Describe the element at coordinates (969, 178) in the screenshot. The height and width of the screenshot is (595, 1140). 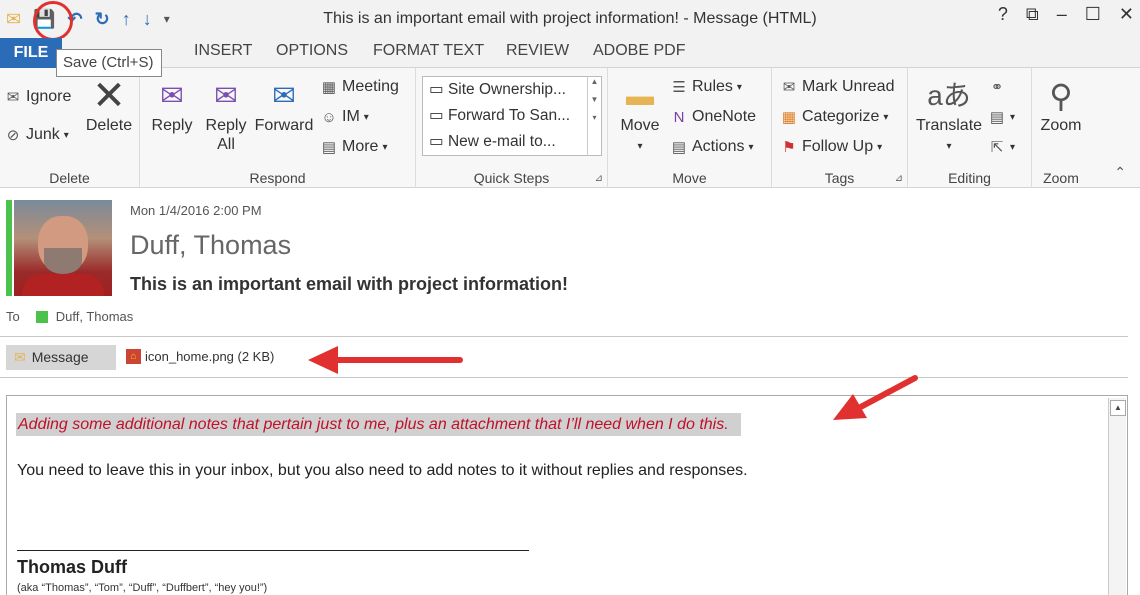
I see `editing-group-label: Editing` at that location.